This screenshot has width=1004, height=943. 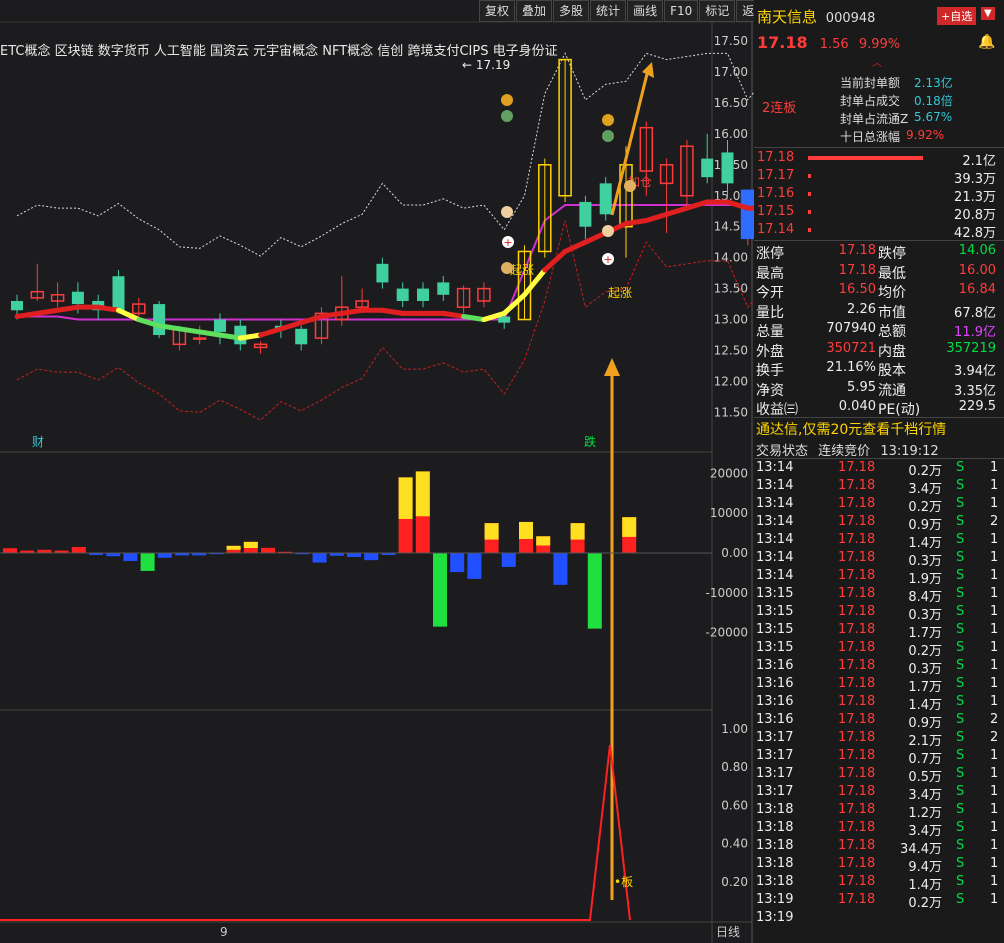 What do you see at coordinates (770, 312) in the screenshot?
I see `stat-label-1: 量比` at bounding box center [770, 312].